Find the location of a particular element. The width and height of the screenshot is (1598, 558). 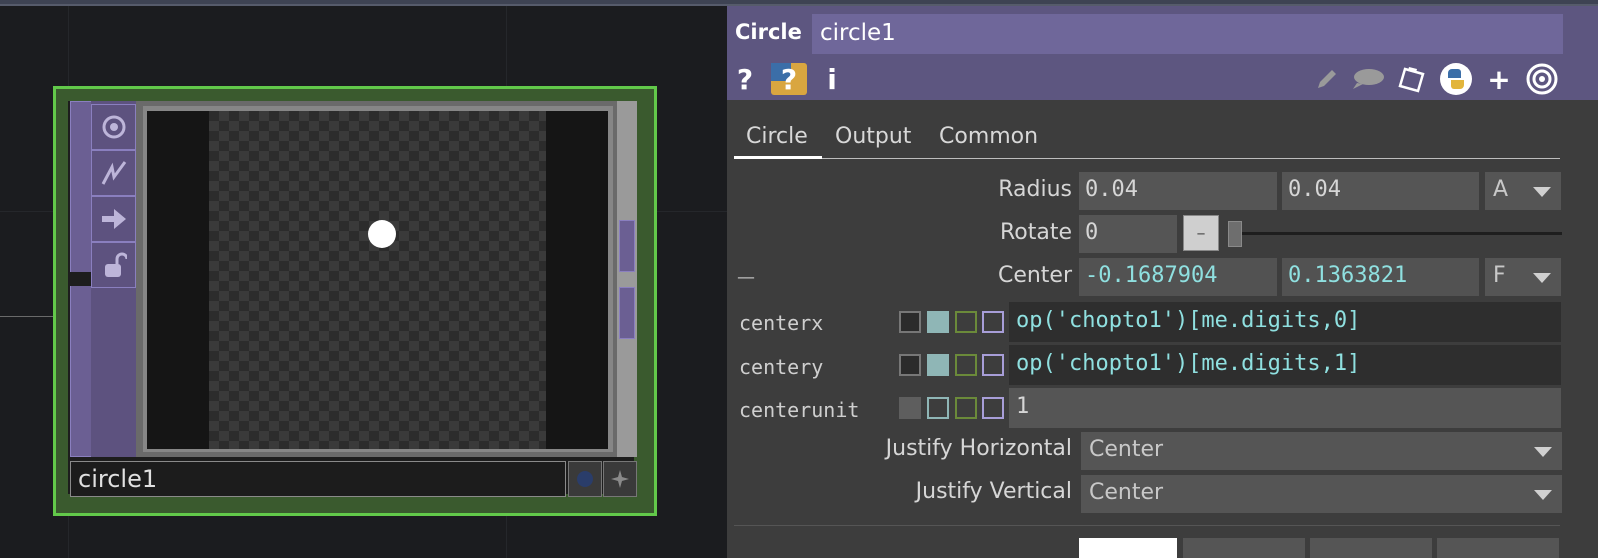

rotate-slider-handle is located at coordinates (1235, 234).